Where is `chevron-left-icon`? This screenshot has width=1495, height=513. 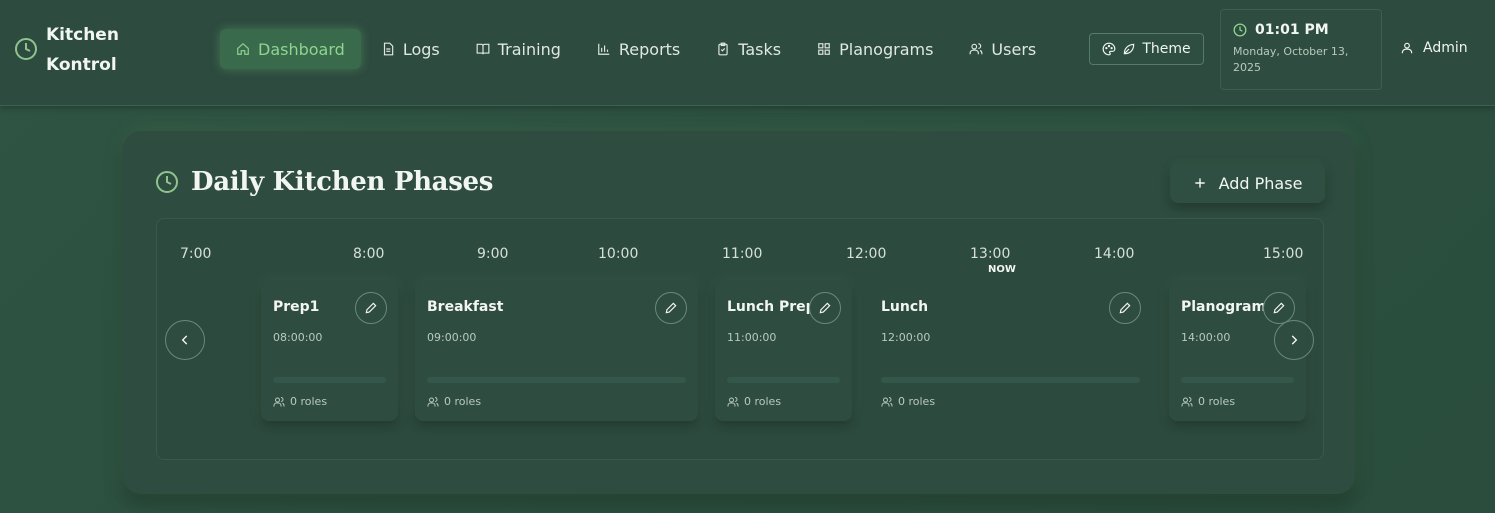
chevron-left-icon is located at coordinates (184, 340).